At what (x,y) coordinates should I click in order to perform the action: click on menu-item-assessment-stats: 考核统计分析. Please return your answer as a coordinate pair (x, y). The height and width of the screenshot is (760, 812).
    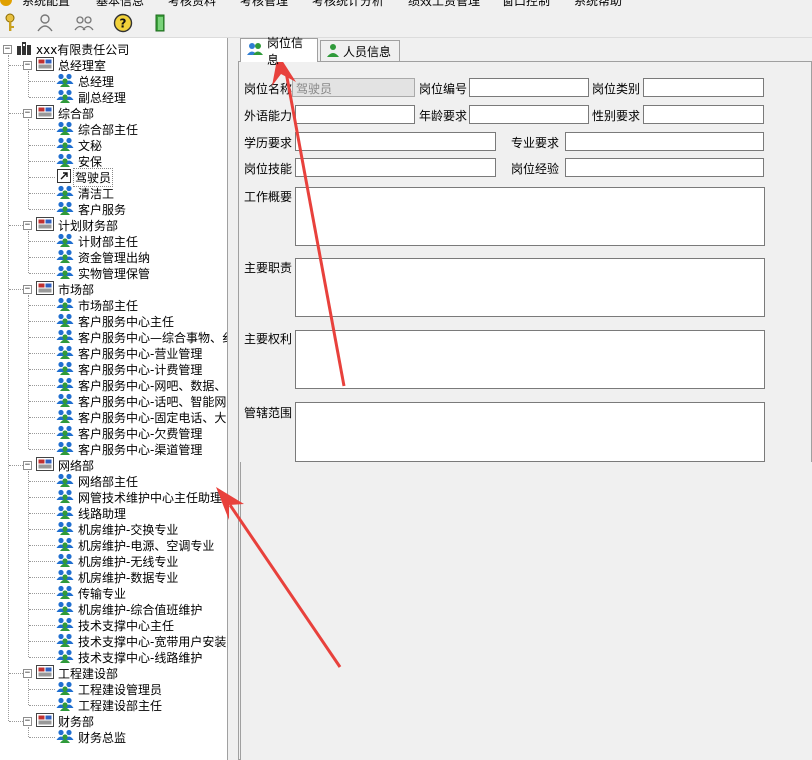
    Looking at the image, I should click on (348, 4).